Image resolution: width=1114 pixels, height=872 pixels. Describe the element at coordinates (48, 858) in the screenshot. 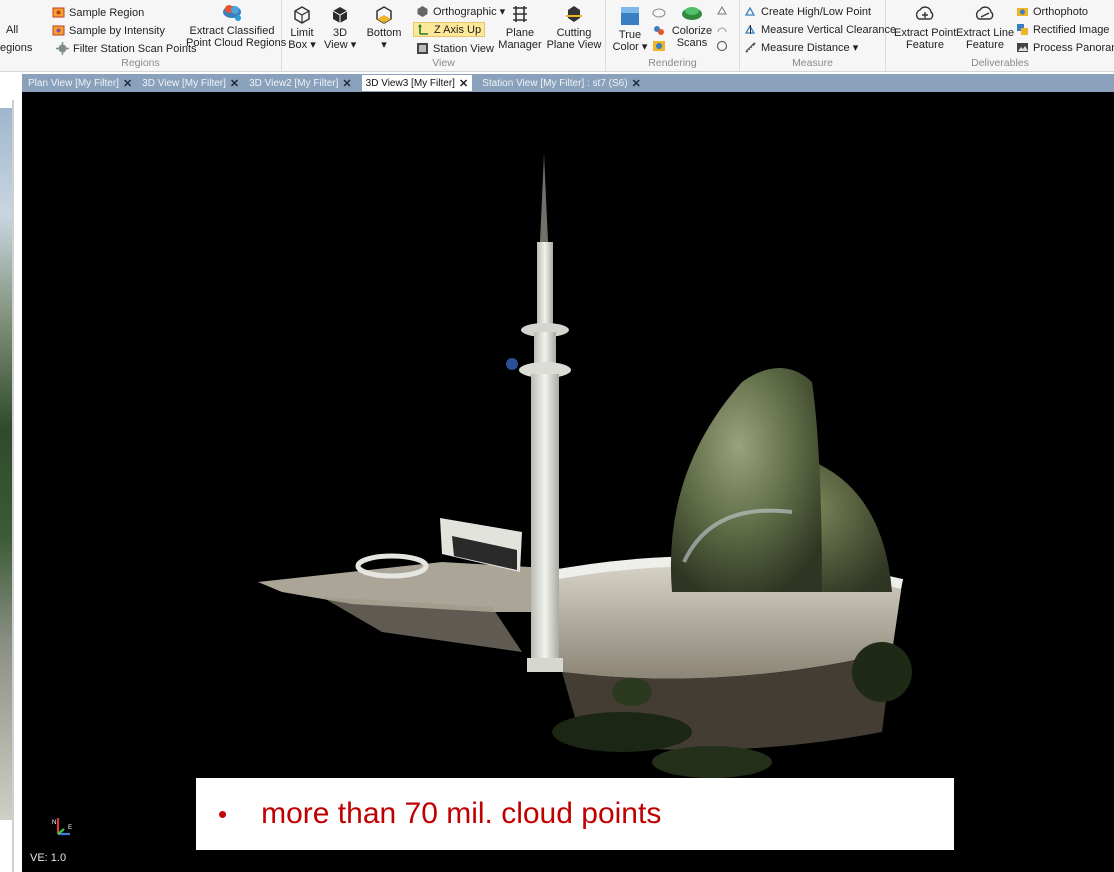

I see `vertical-exaggeration-label: VE: 1.0` at that location.